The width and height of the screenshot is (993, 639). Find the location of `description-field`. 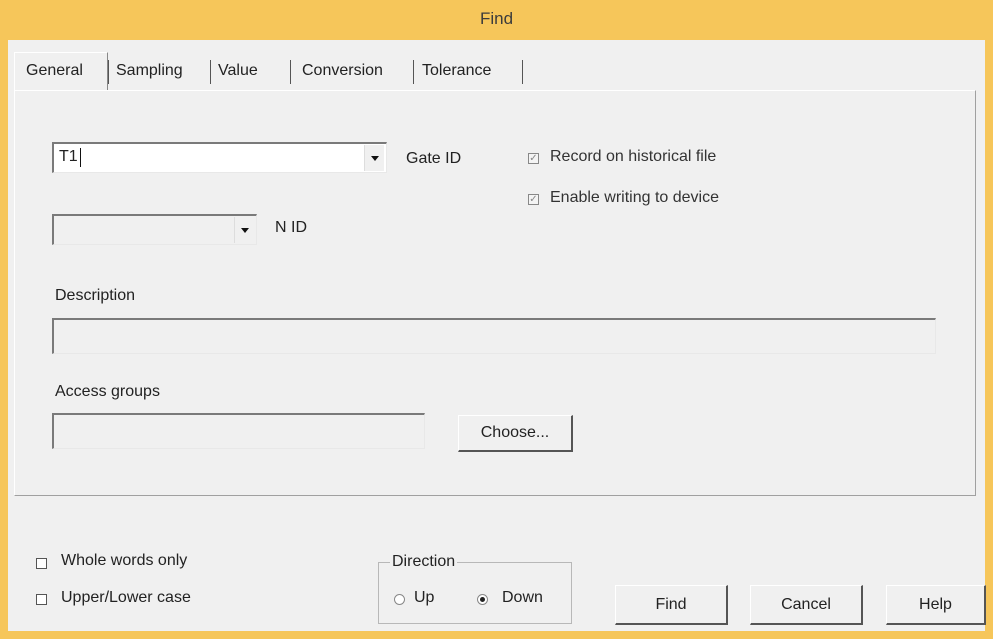

description-field is located at coordinates (494, 336).